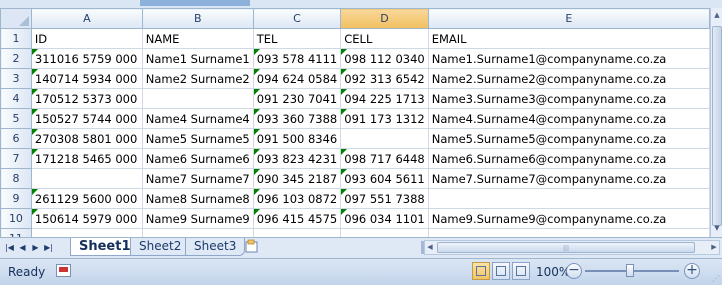 The width and height of the screenshot is (722, 285). What do you see at coordinates (297, 98) in the screenshot?
I see `cell-c4: 091 230 7041` at bounding box center [297, 98].